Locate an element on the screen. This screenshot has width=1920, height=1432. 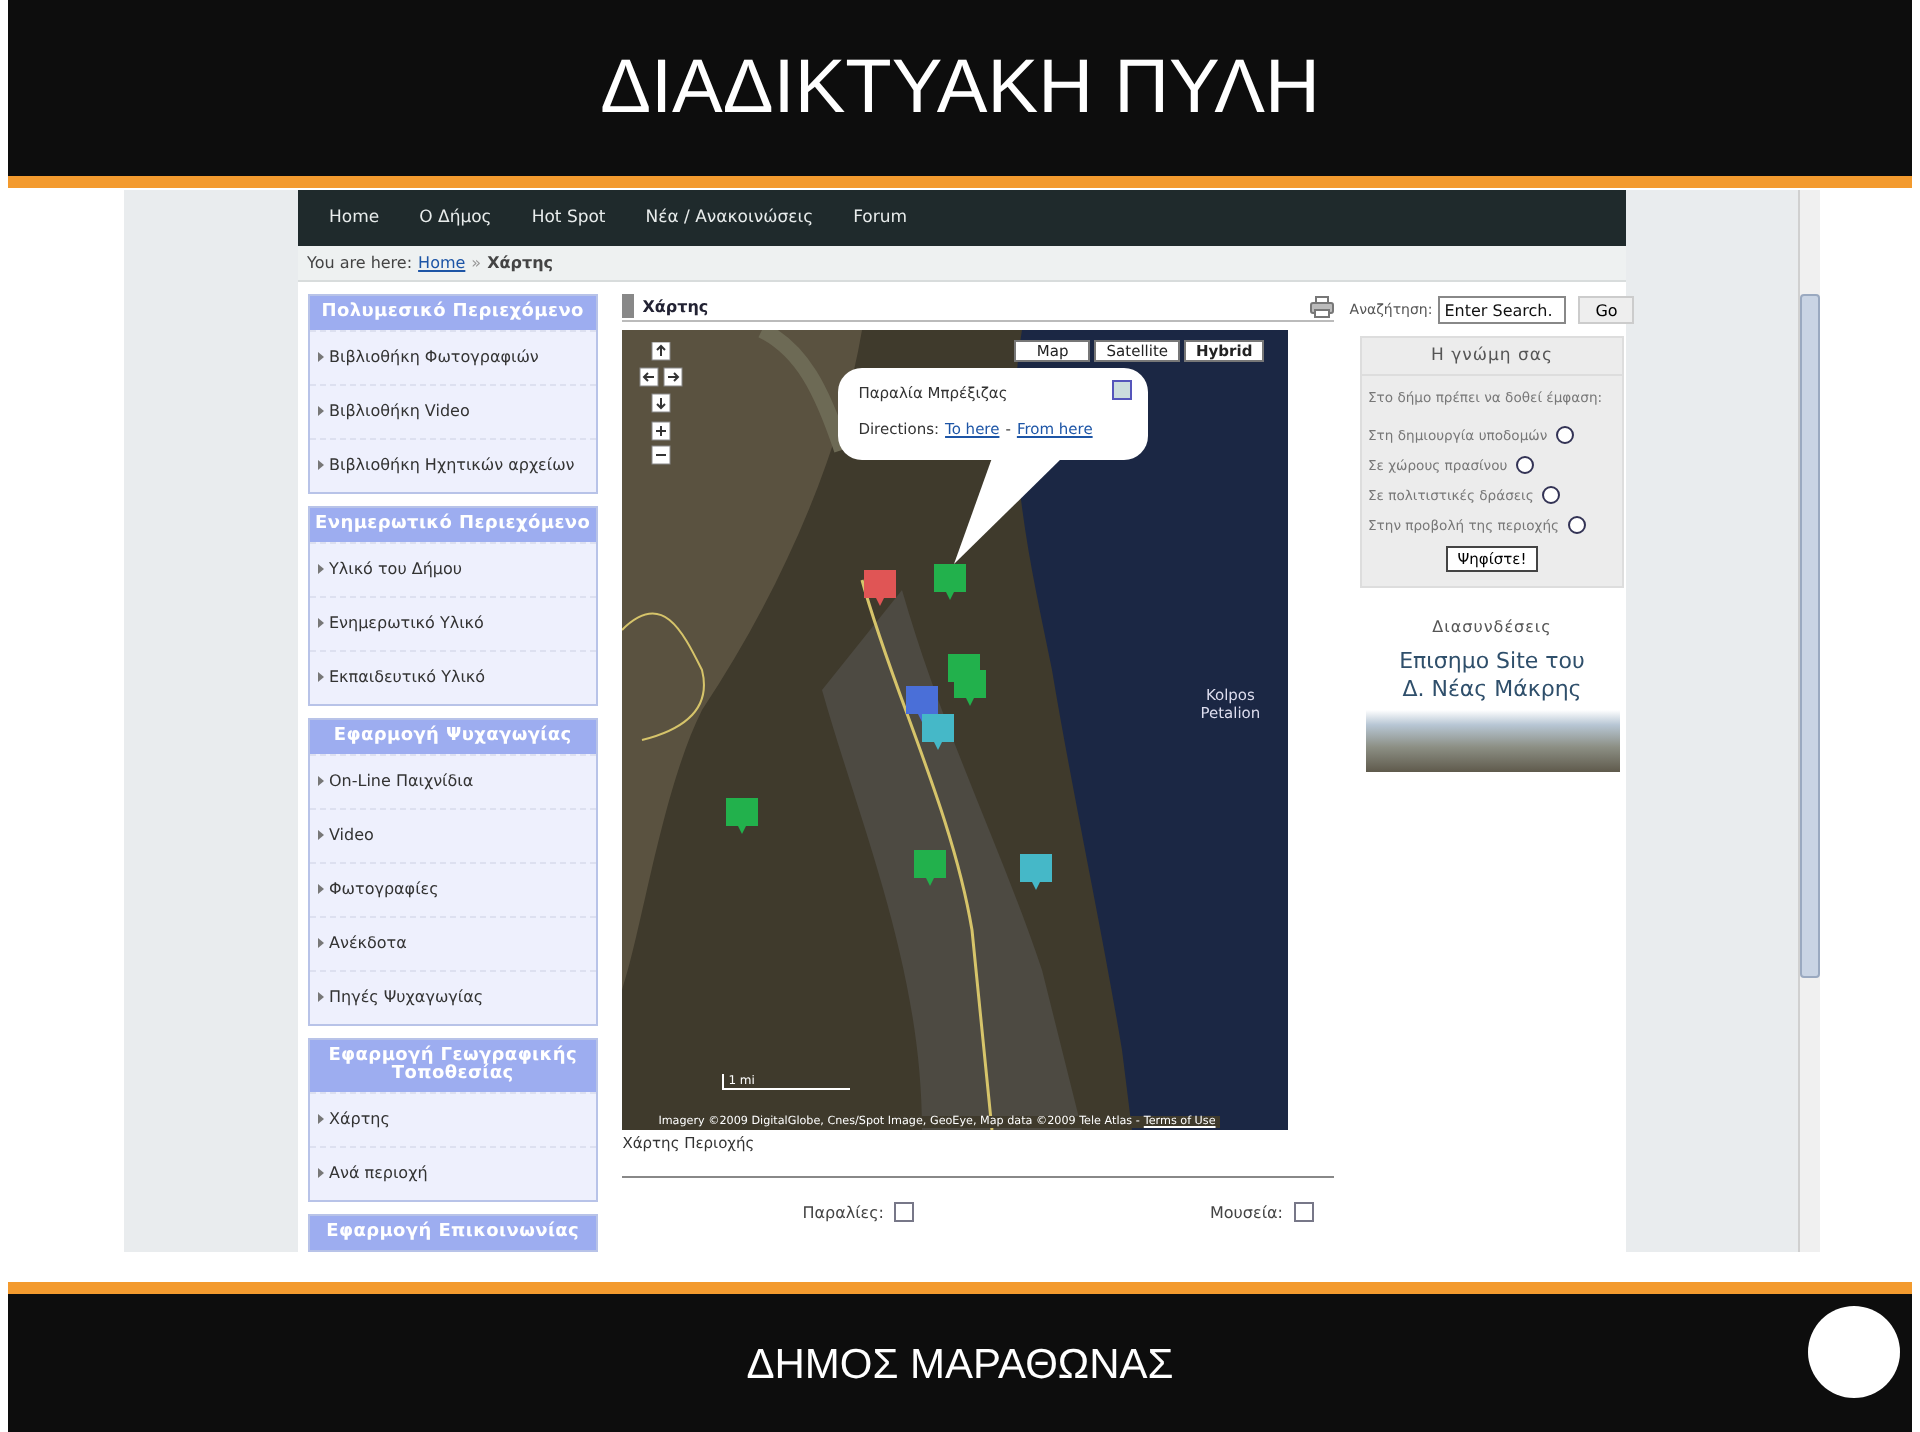
sidebar-heading: Εφαρμογή Γεωγραφικής Τοποθεσίας is located at coordinates (453, 1066).